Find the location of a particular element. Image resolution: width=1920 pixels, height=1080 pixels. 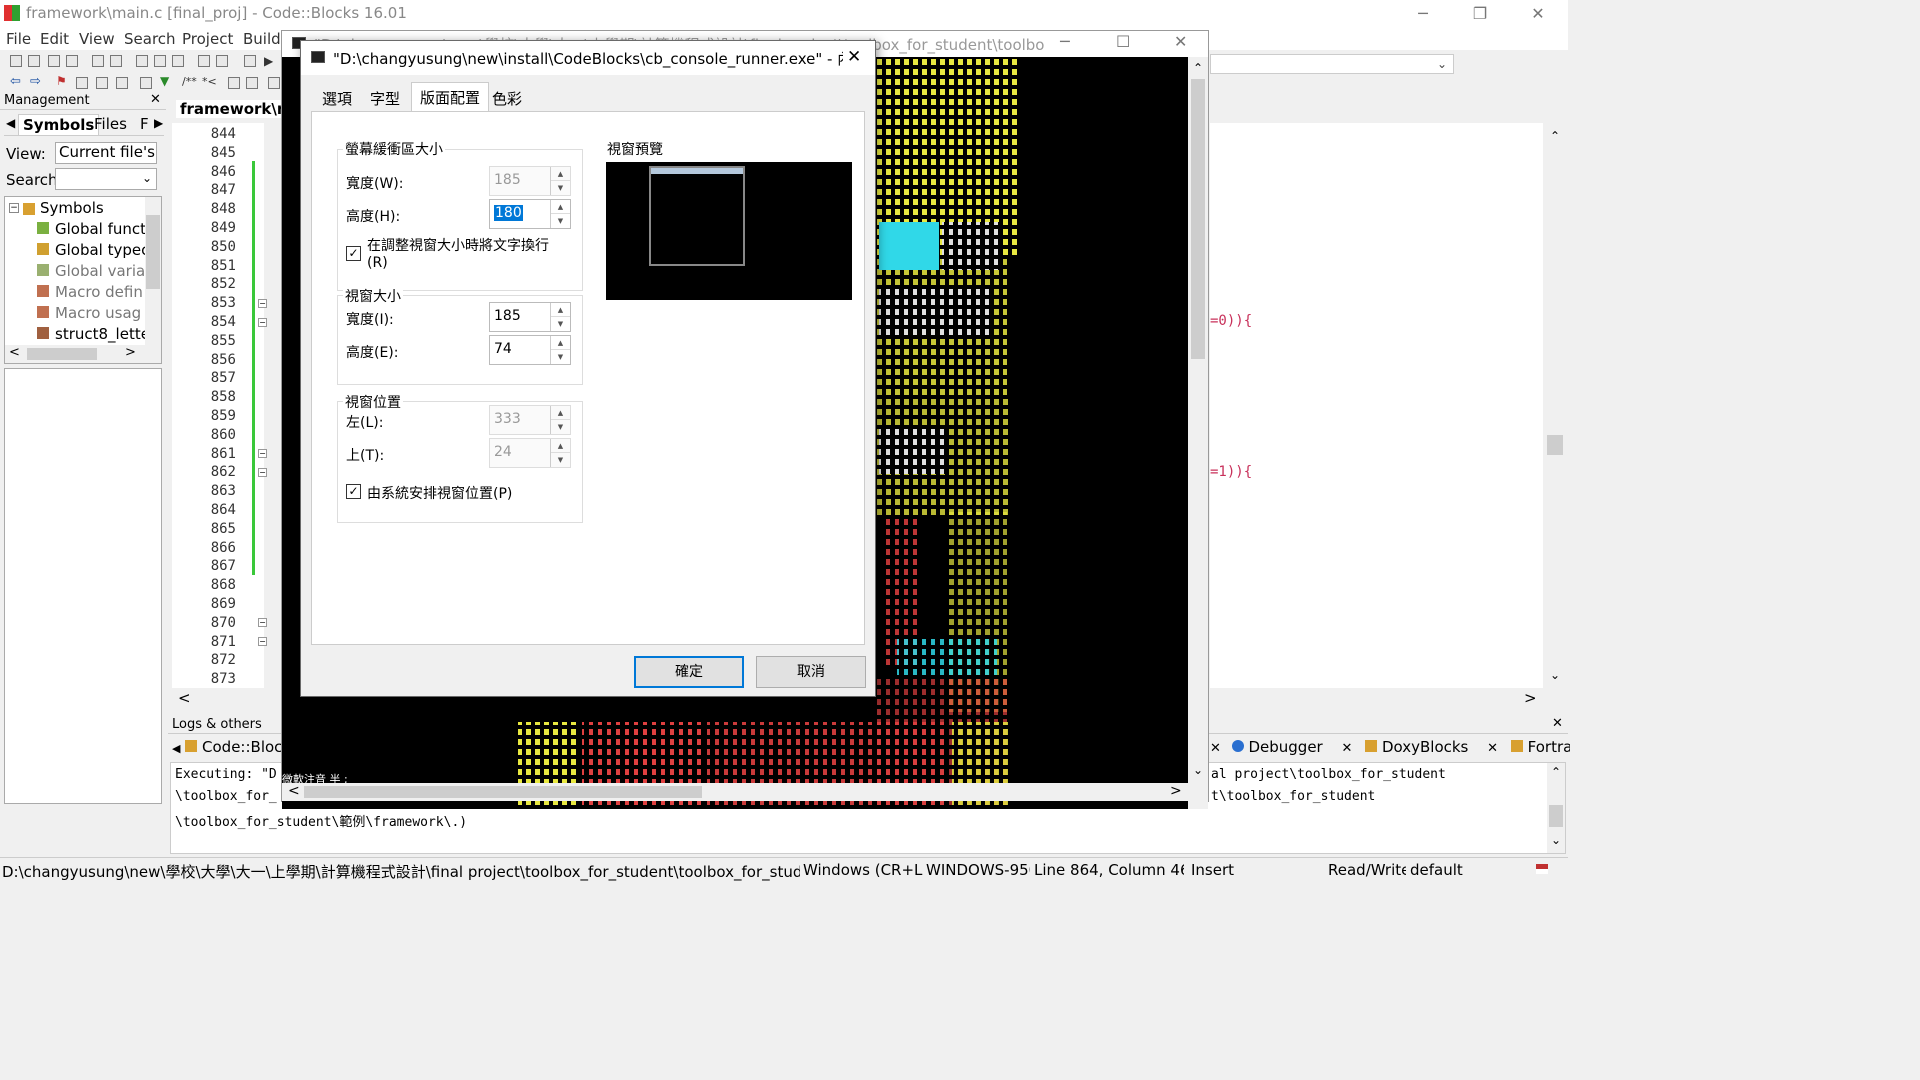

save-all-icon is located at coordinates (72, 61).